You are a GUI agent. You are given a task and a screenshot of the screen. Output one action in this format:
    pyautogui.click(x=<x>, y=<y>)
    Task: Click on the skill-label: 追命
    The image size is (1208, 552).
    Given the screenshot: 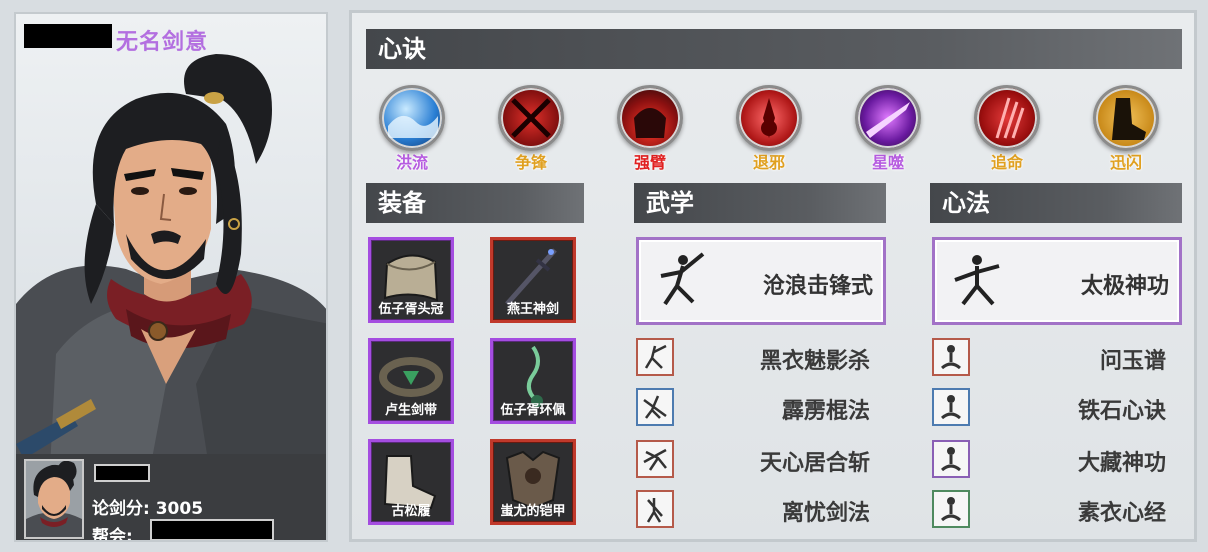 What is the action you would take?
    pyautogui.click(x=1006, y=162)
    